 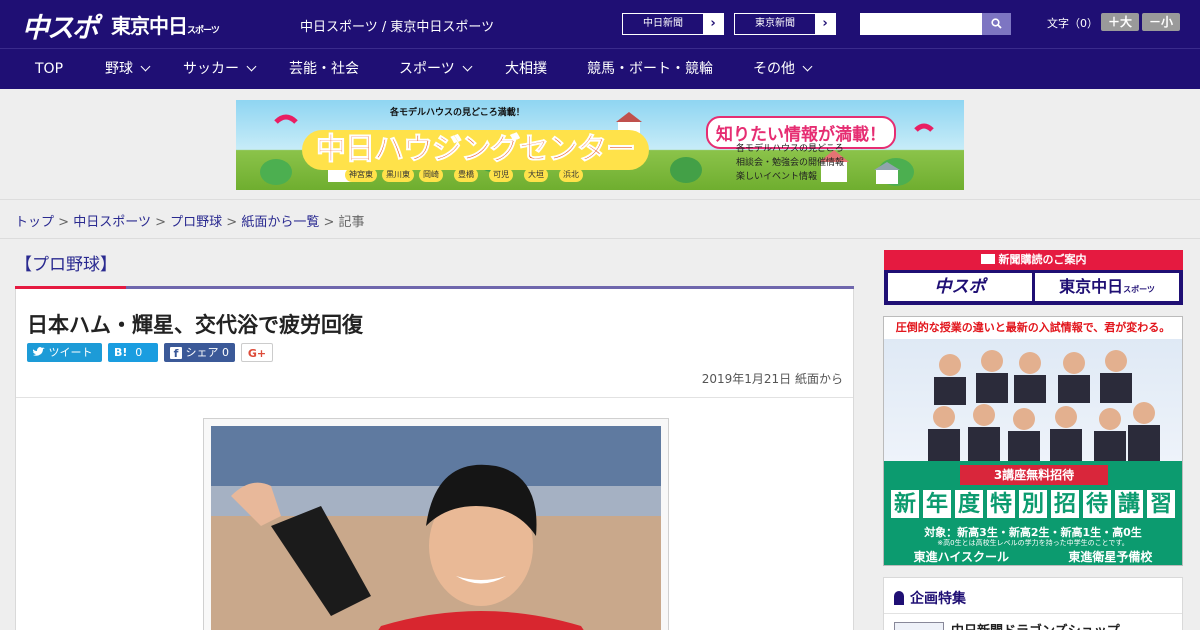 I want to click on banner-feature-line: 各モデルハウスの見どころ, so click(x=790, y=149).